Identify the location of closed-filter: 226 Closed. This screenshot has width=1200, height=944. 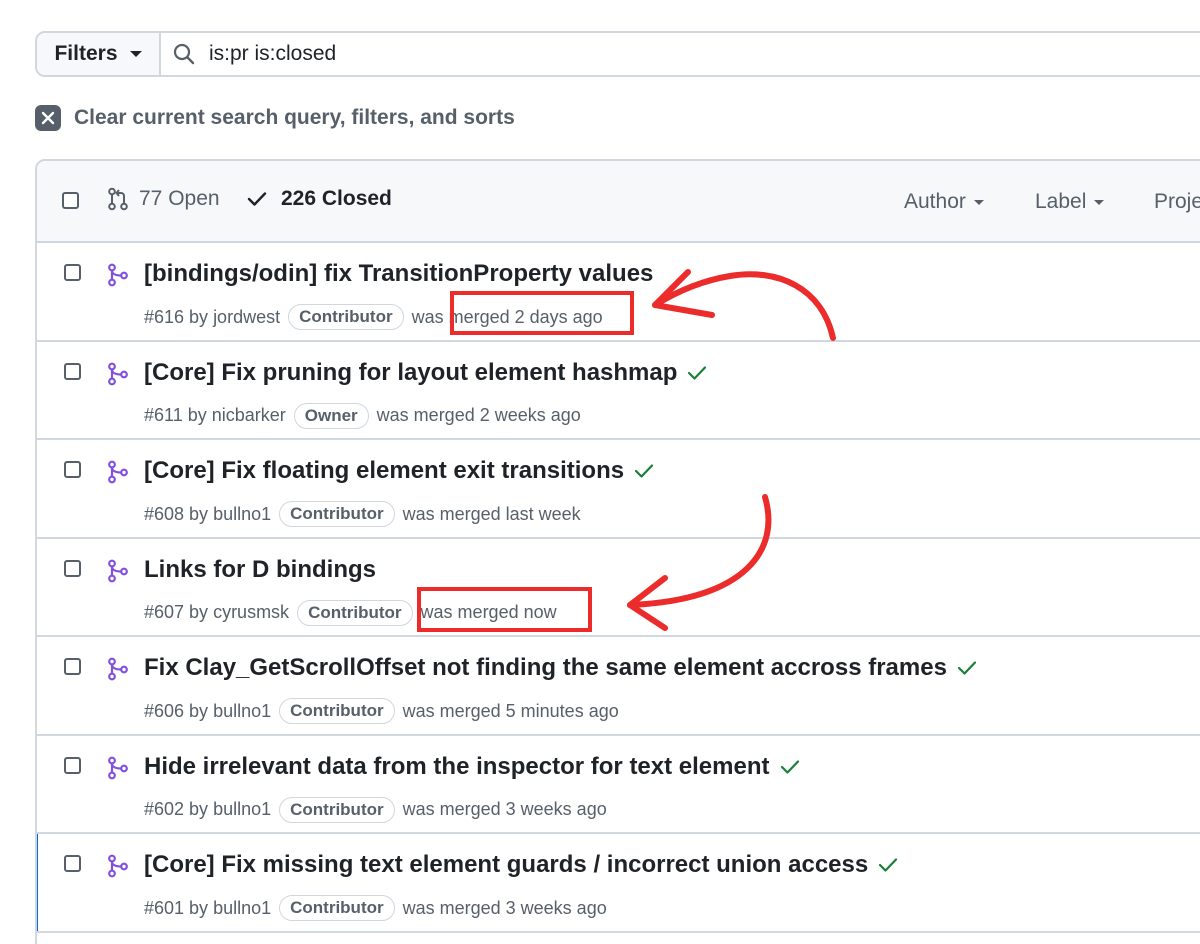
(319, 199).